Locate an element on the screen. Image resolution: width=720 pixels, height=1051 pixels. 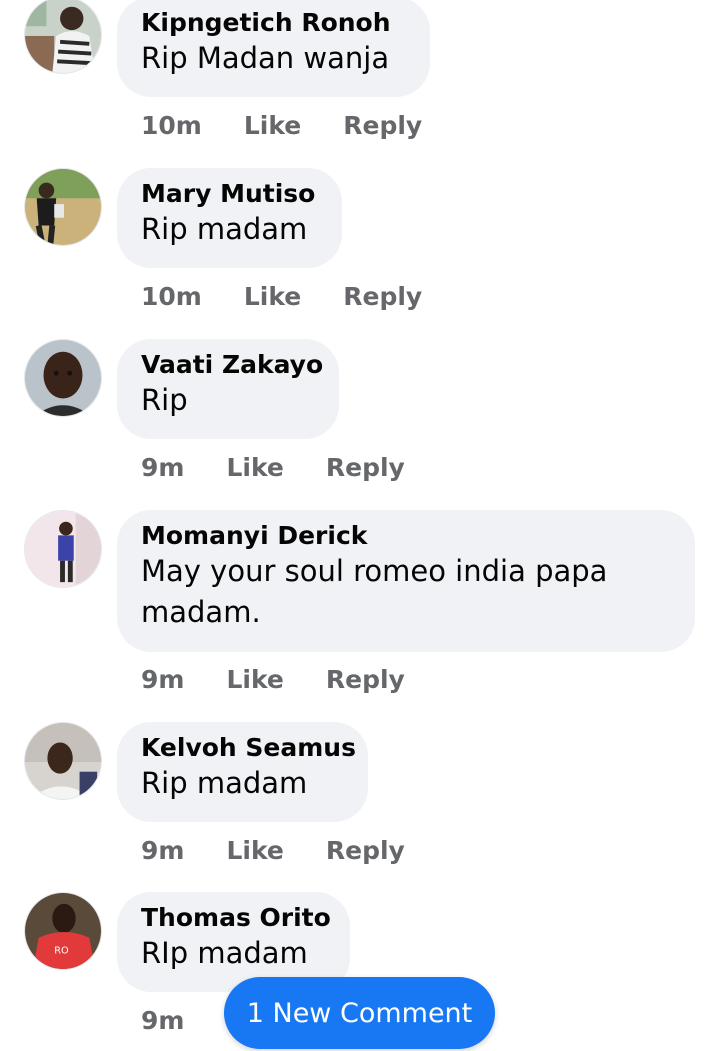
comment-author: Vaati Zakayo is located at coordinates (232, 365).